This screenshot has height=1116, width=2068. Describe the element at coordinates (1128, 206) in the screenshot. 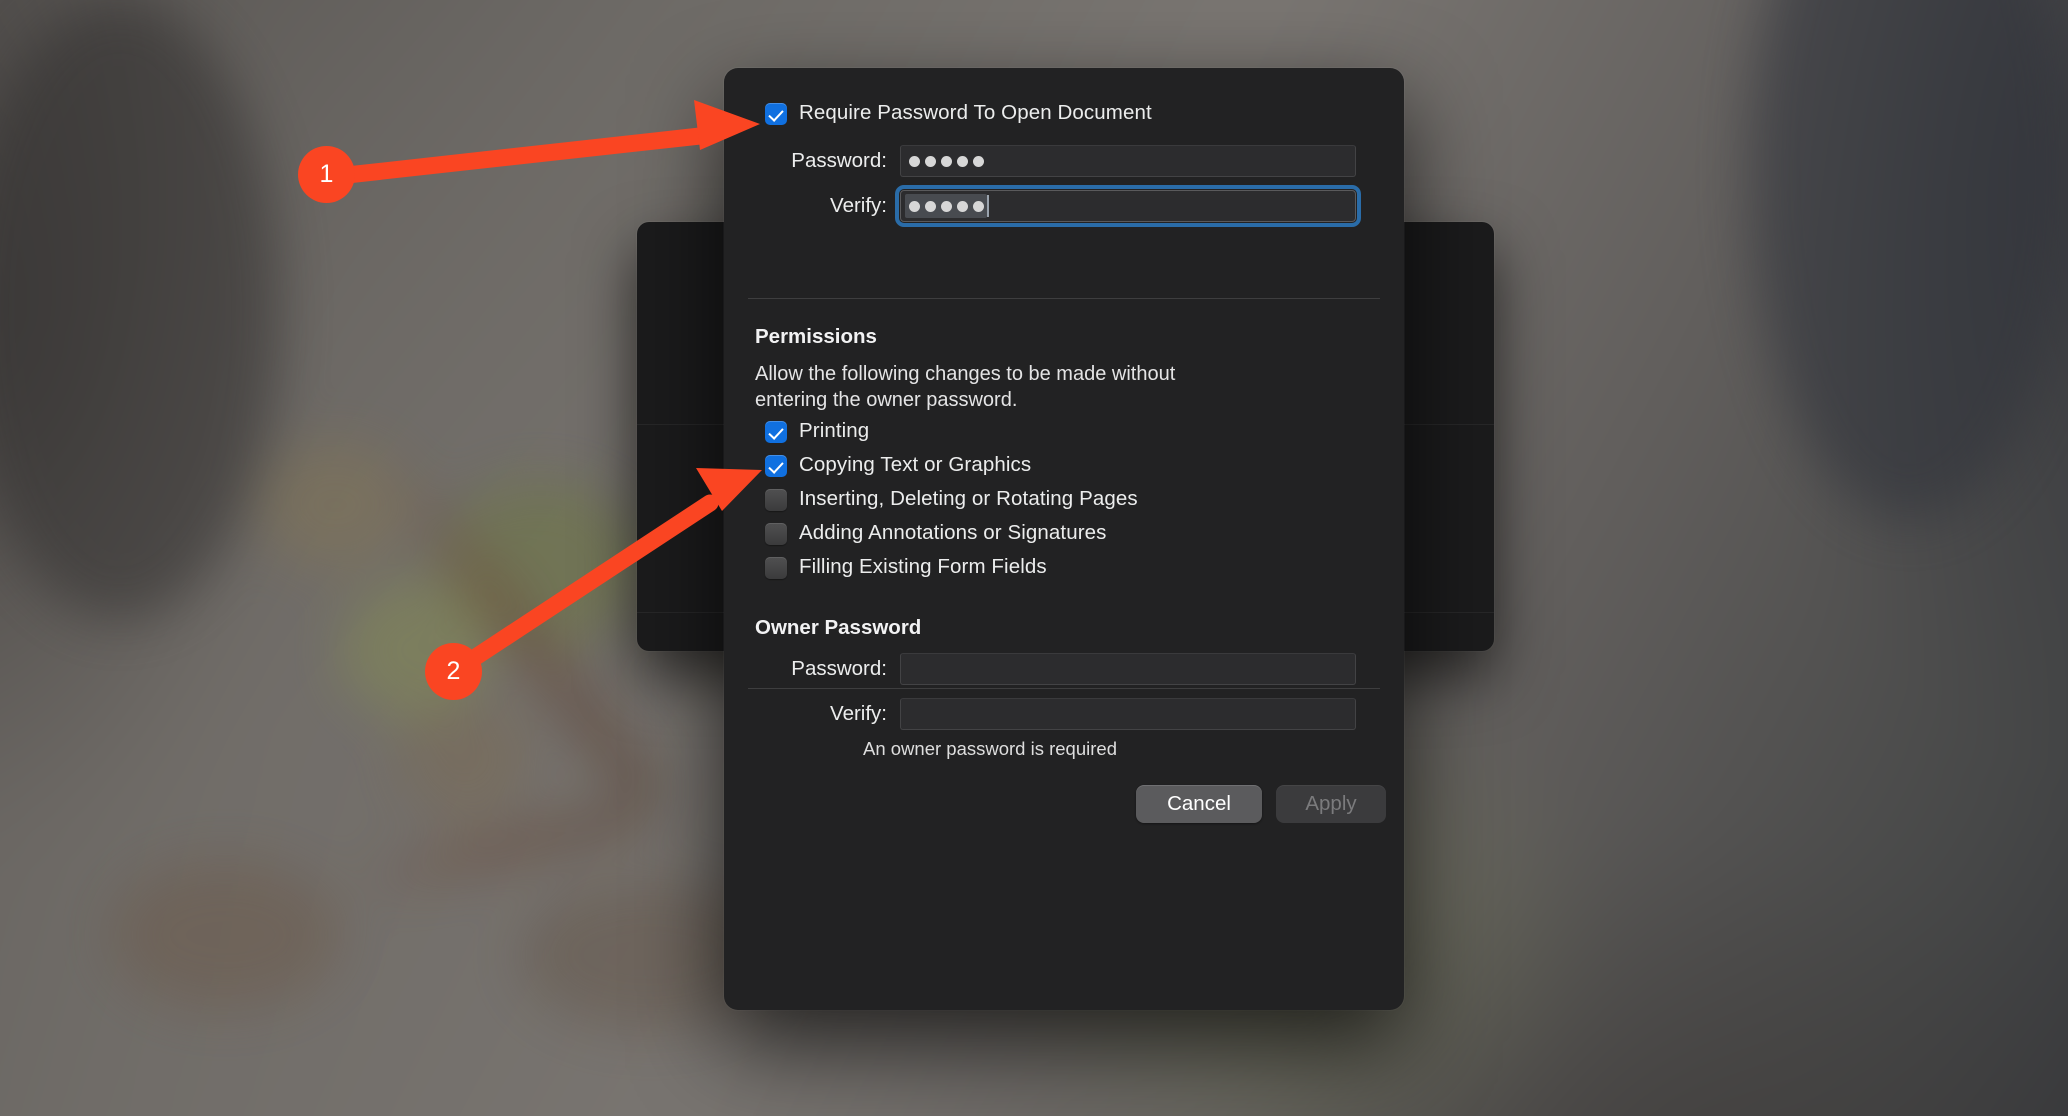

I see `open-verify-input` at that location.